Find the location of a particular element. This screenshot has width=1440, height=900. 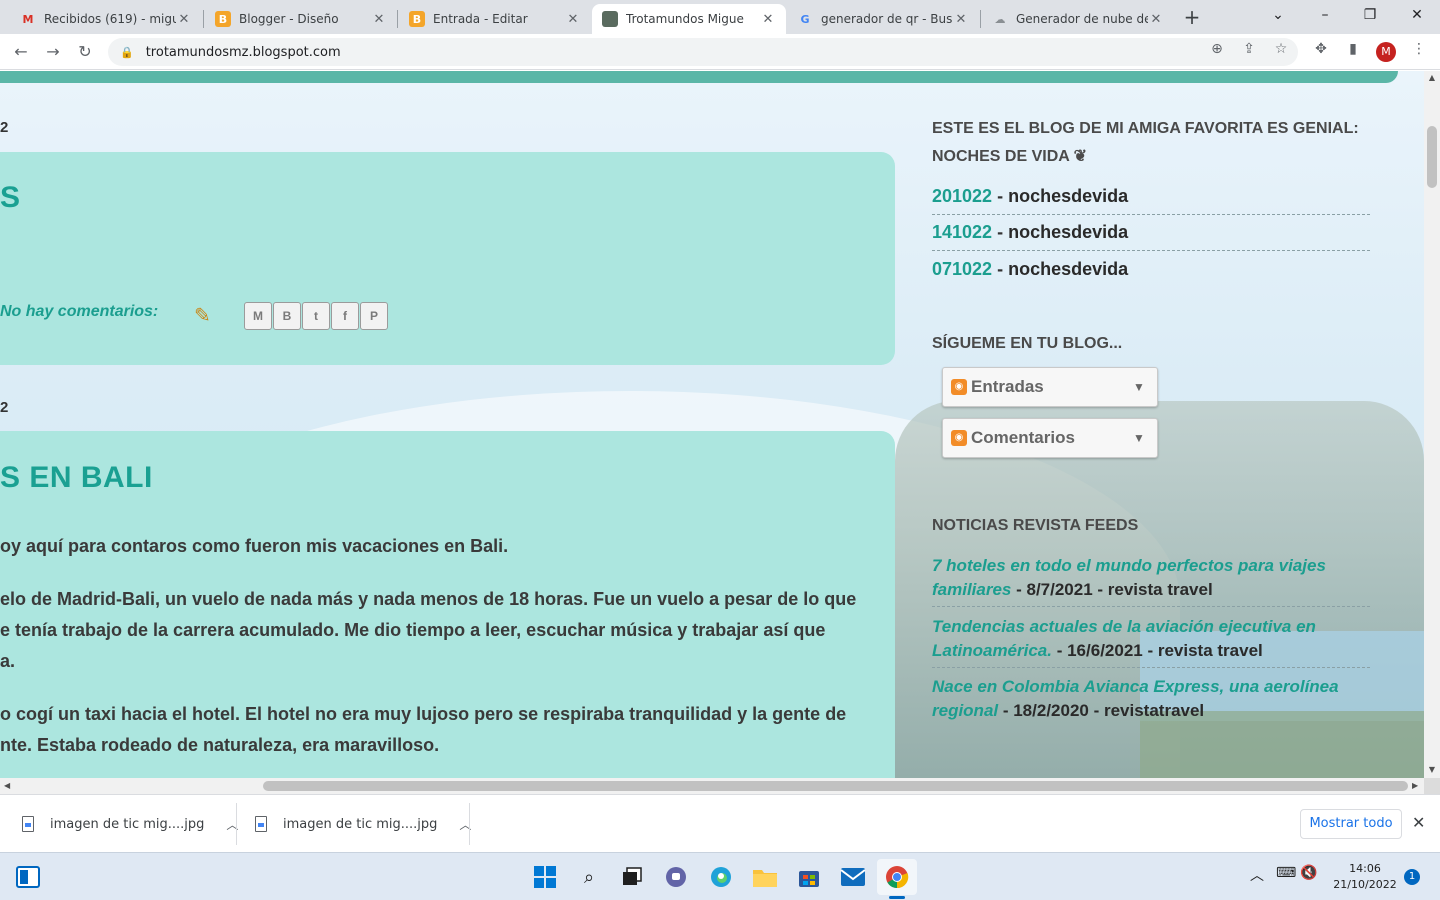

share-icon: ⇪ is located at coordinates (1249, 49).